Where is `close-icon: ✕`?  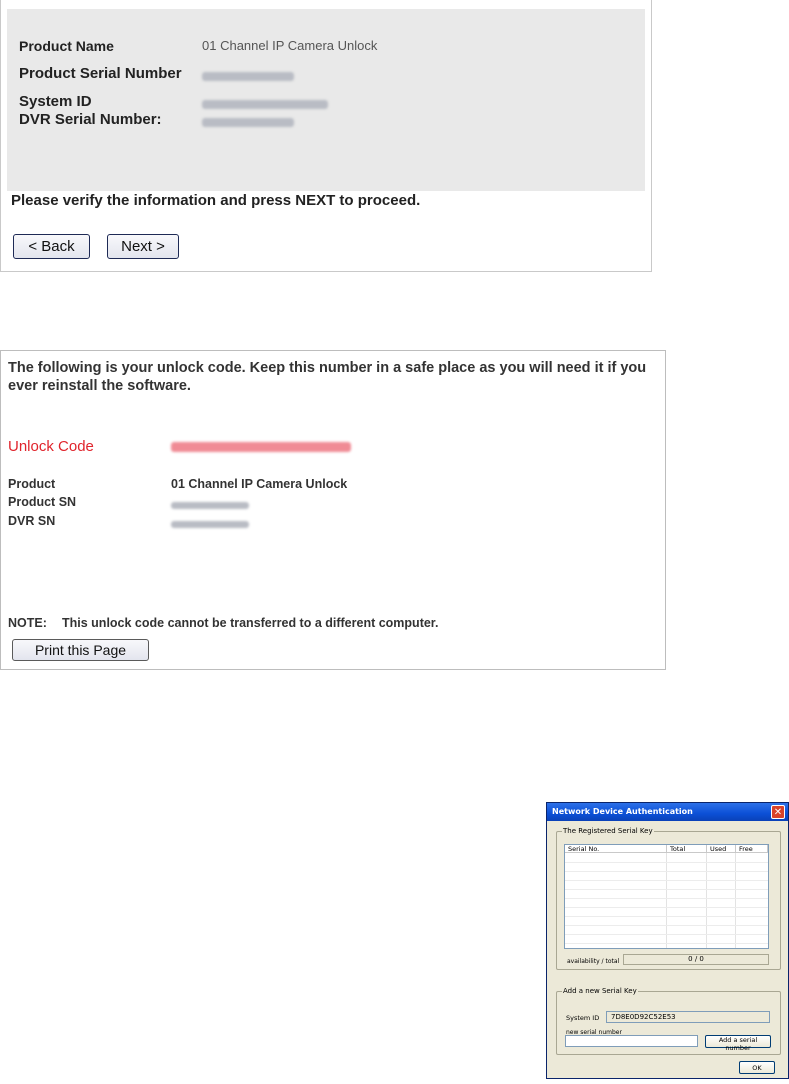 close-icon: ✕ is located at coordinates (778, 812).